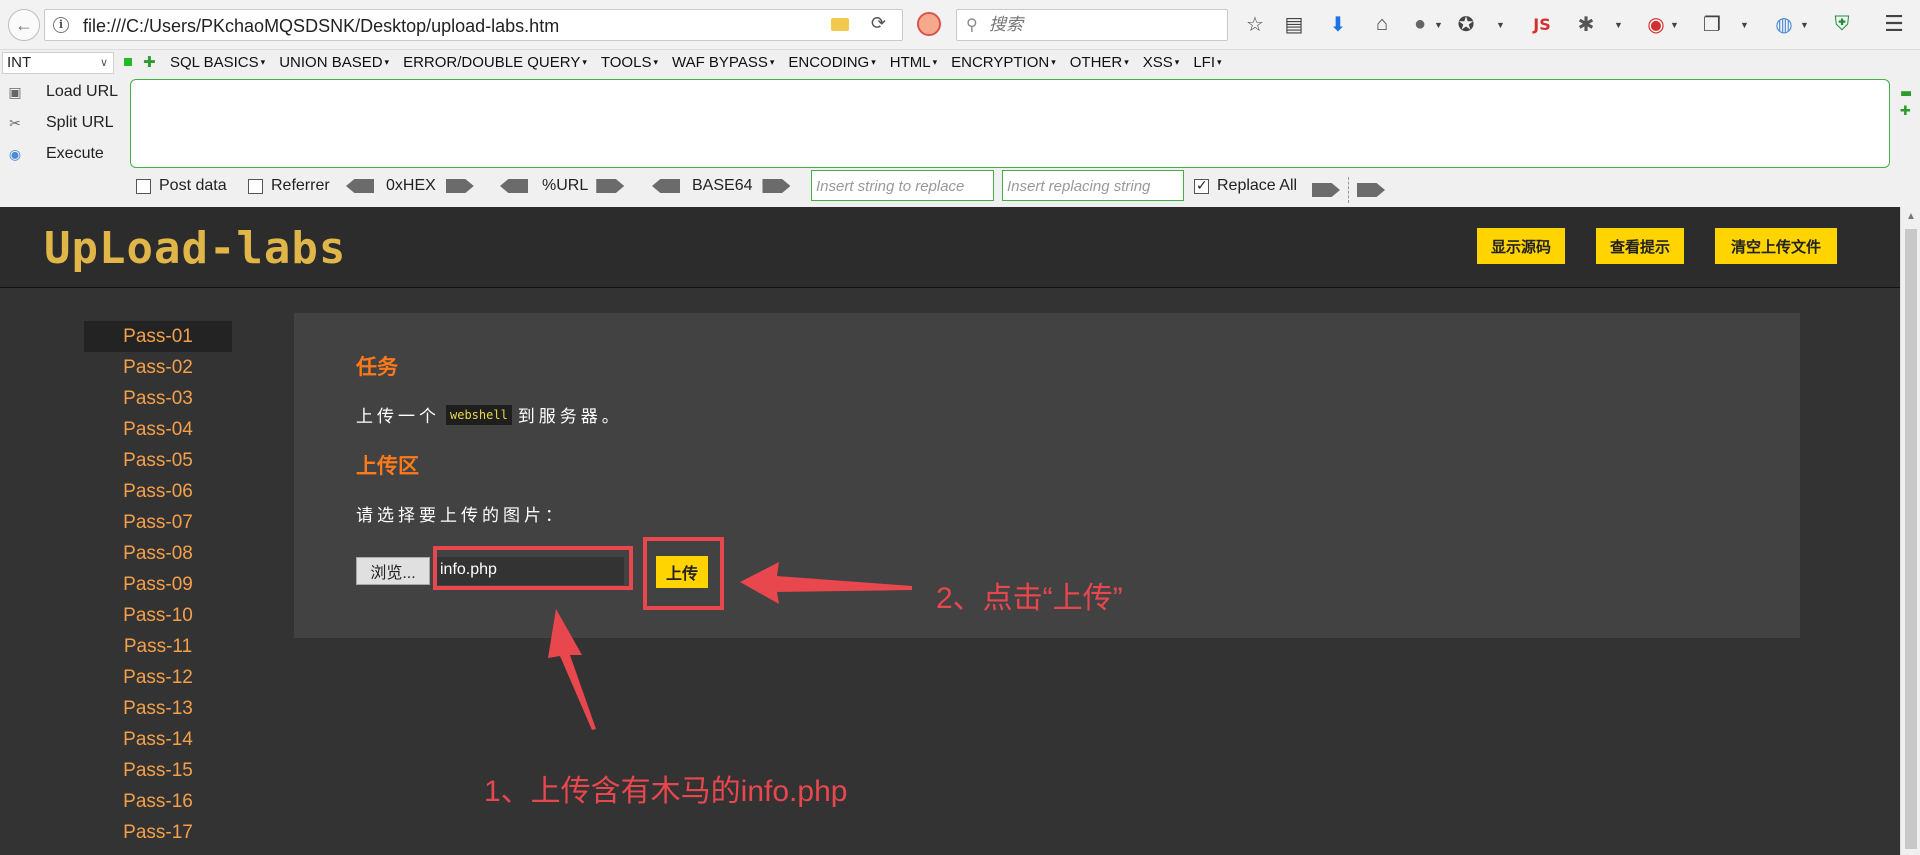 This screenshot has height=855, width=1920. What do you see at coordinates (459, 186) in the screenshot?
I see `hex-decode-arrow-icon` at bounding box center [459, 186].